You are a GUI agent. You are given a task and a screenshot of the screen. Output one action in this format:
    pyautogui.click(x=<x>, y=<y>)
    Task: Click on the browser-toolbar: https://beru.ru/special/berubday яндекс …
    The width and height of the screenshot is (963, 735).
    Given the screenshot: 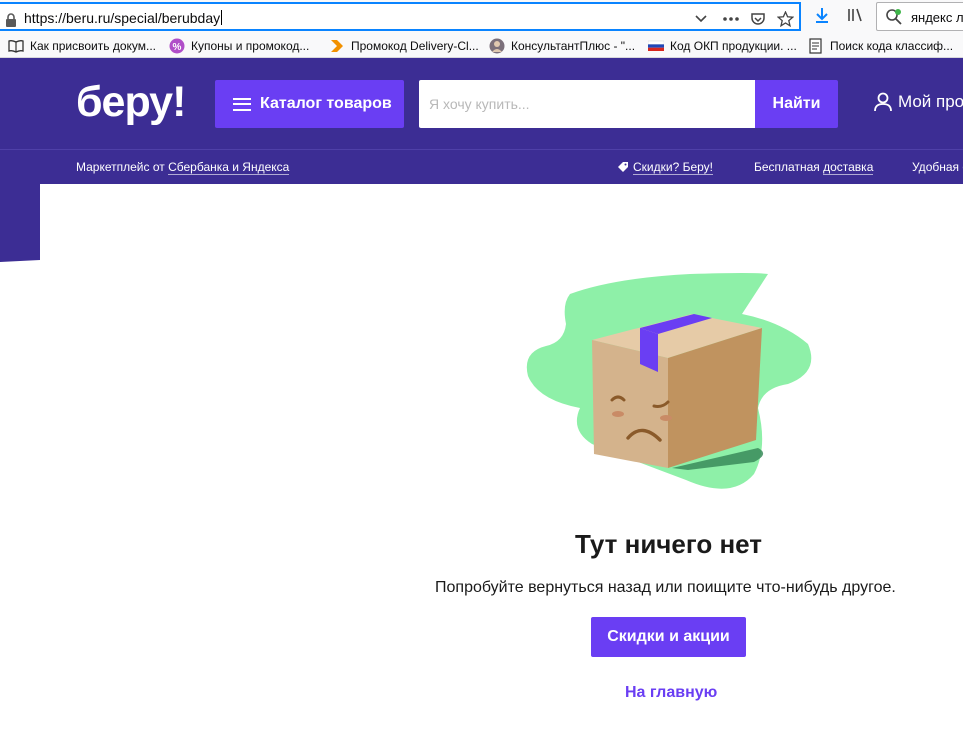 What is the action you would take?
    pyautogui.click(x=481, y=16)
    